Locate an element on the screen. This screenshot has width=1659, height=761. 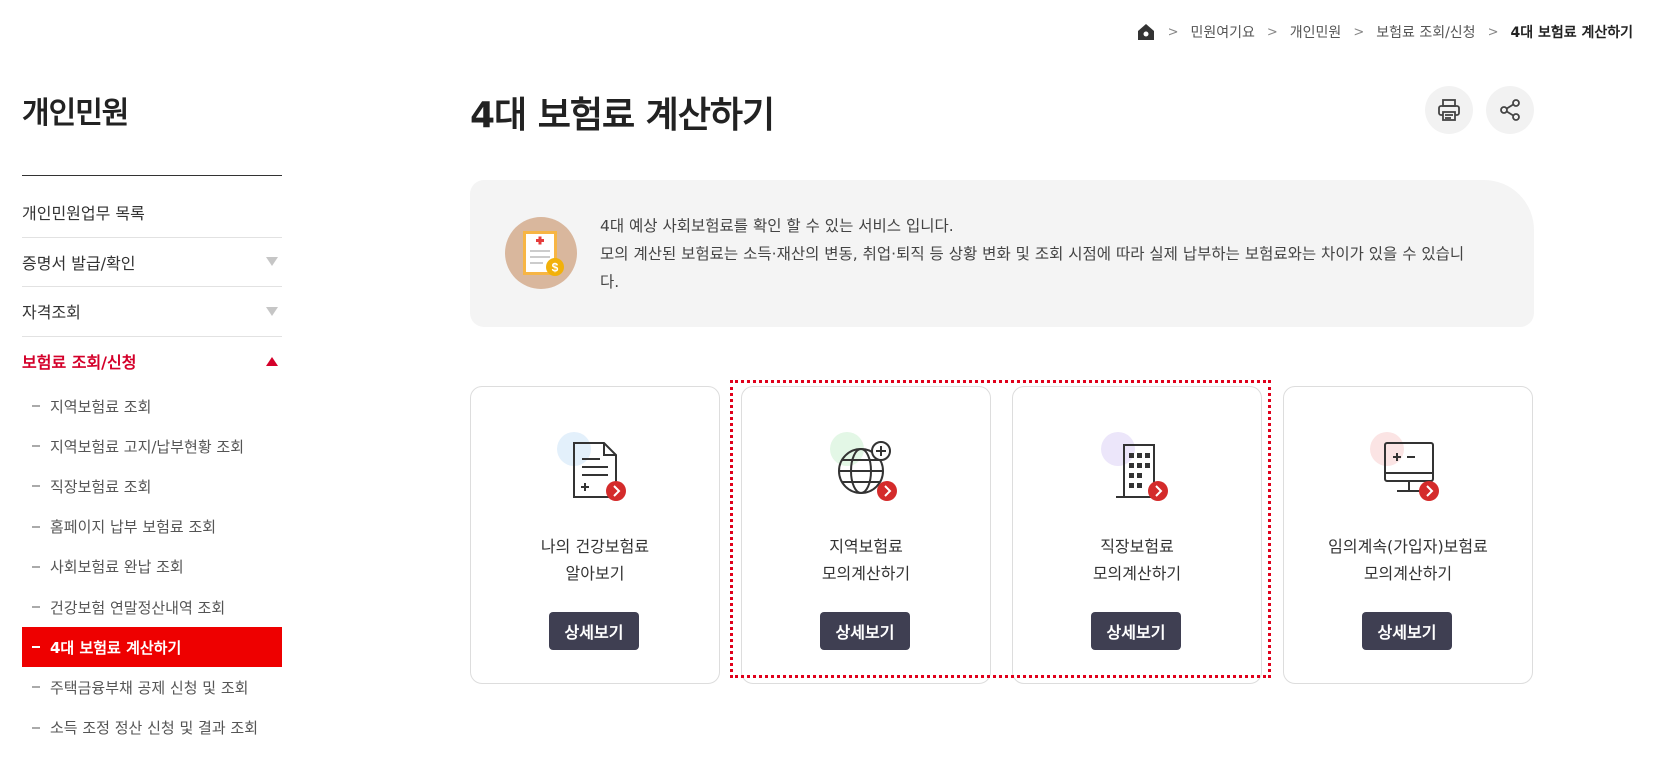
card-label-line: 지역보험료 is located at coordinates (866, 546).